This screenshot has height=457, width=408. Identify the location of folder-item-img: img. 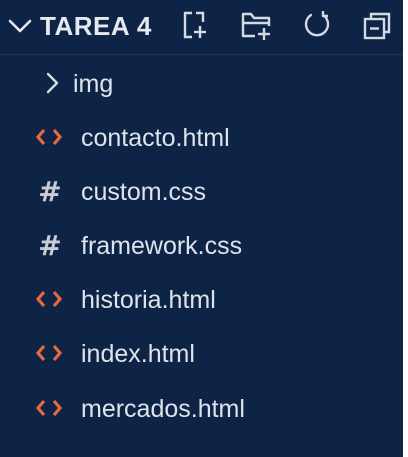
(201, 83).